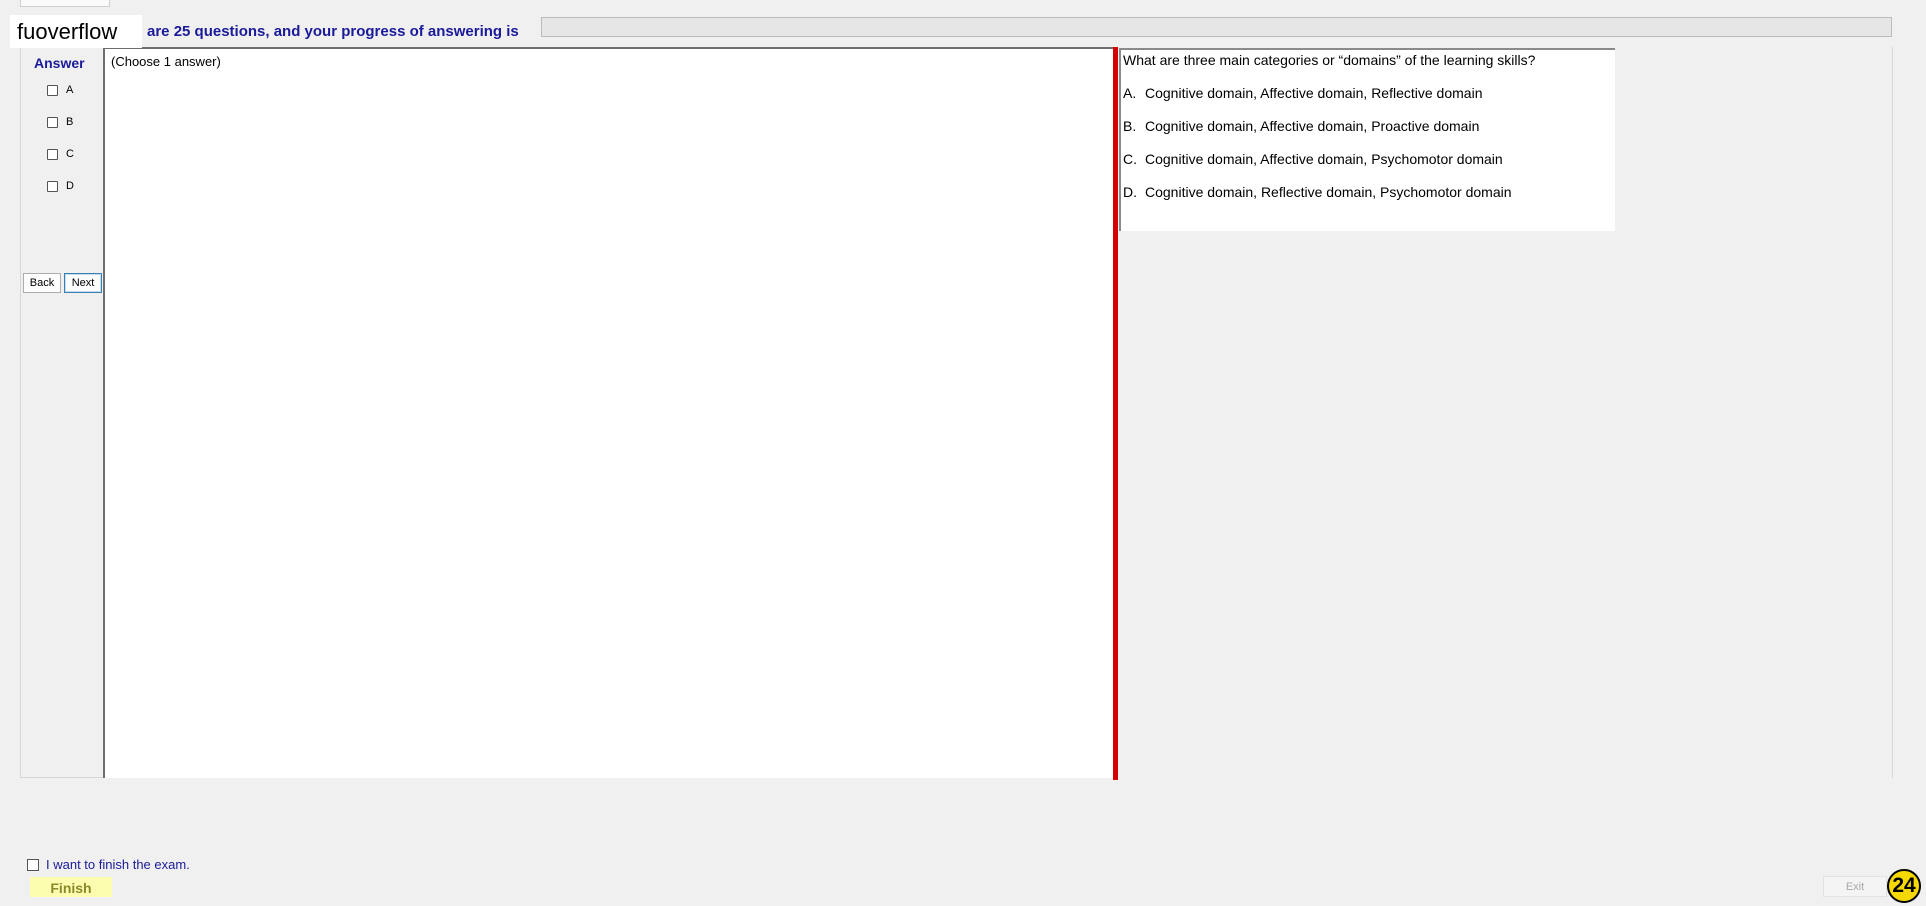 This screenshot has height=906, width=1926. Describe the element at coordinates (1216, 27) in the screenshot. I see `progress-bar` at that location.